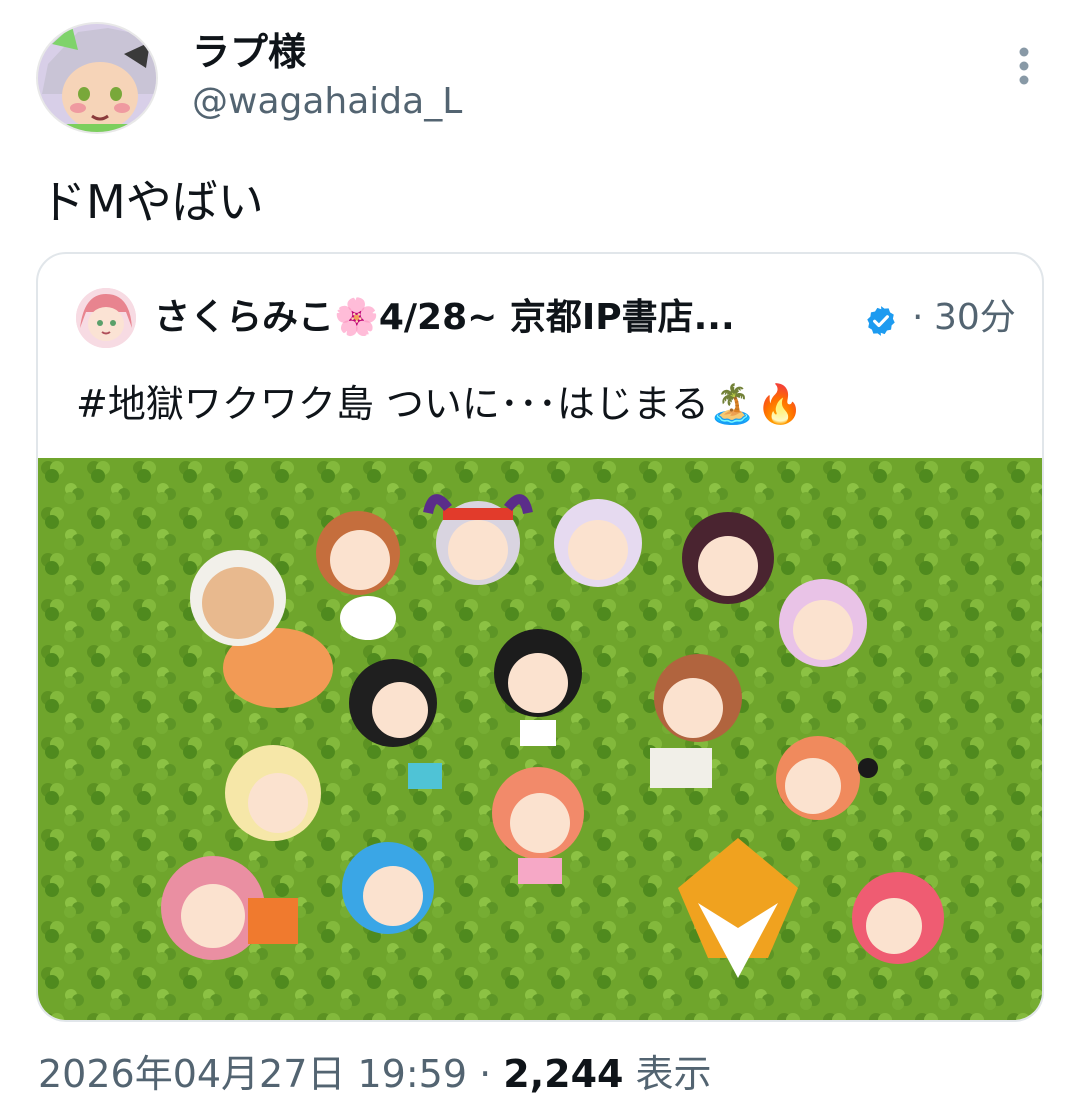 The image size is (1080, 1116). Describe the element at coordinates (327, 102) in the screenshot. I see `author-handle: @wagahaida_L` at that location.